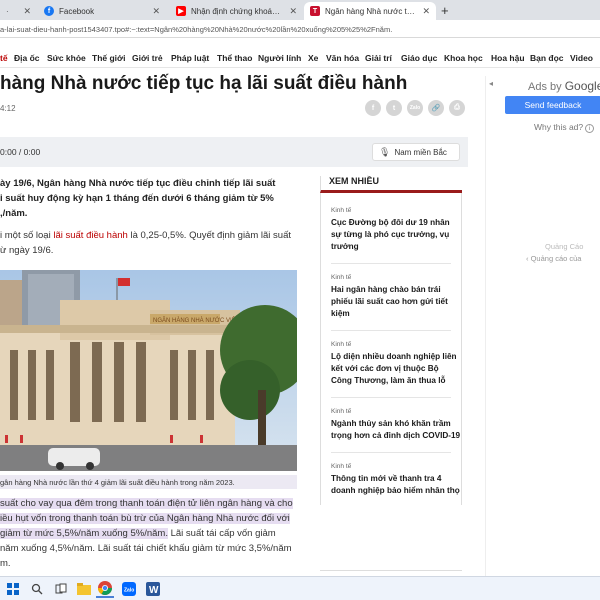 This screenshot has height=600, width=600. I want to click on nav-item: Thể thao, so click(234, 58).